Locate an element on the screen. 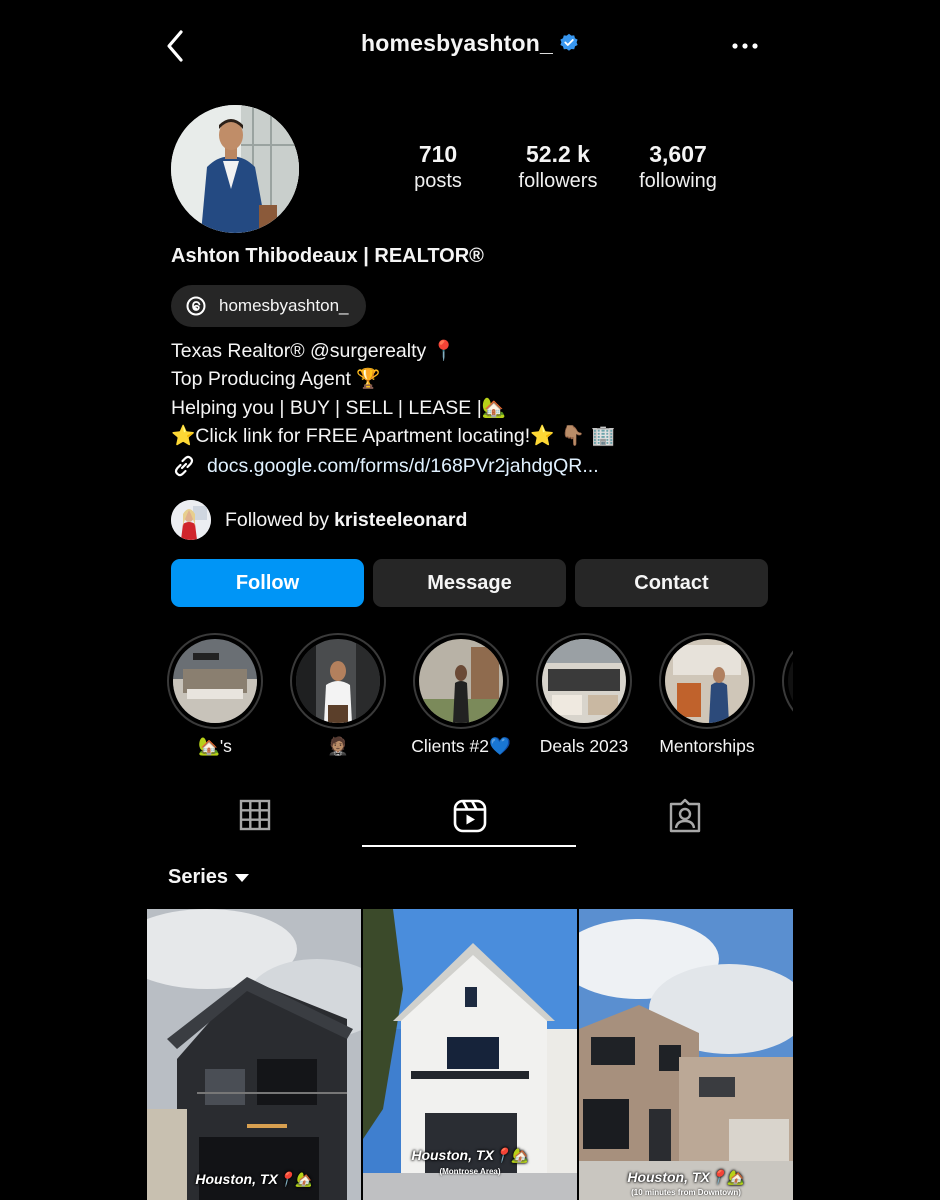 The height and width of the screenshot is (1200, 940). reel-thumbnail: Houston, TX📍🏡 is located at coordinates (254, 1054).